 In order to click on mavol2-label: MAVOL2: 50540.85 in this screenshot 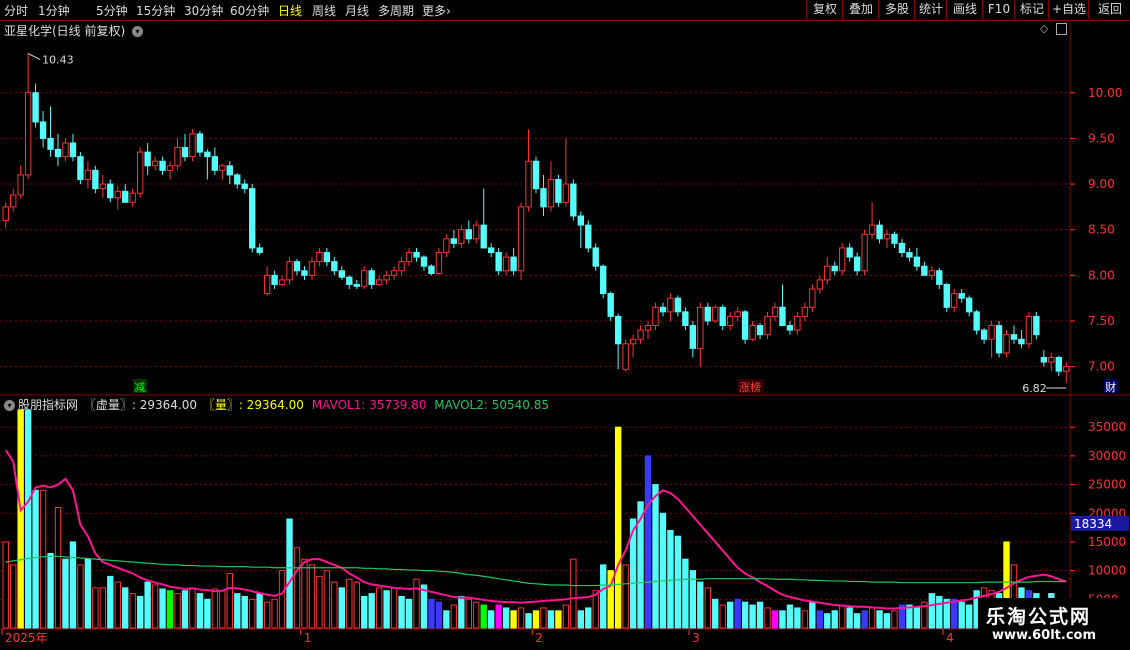, I will do `click(491, 405)`.